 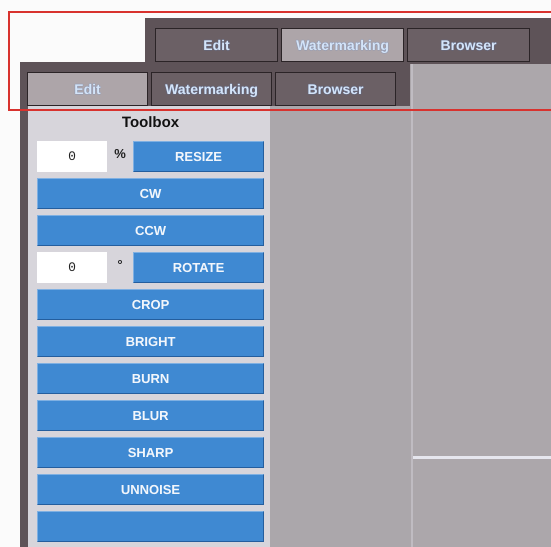 I want to click on action-button: BLUR, so click(x=150, y=415).